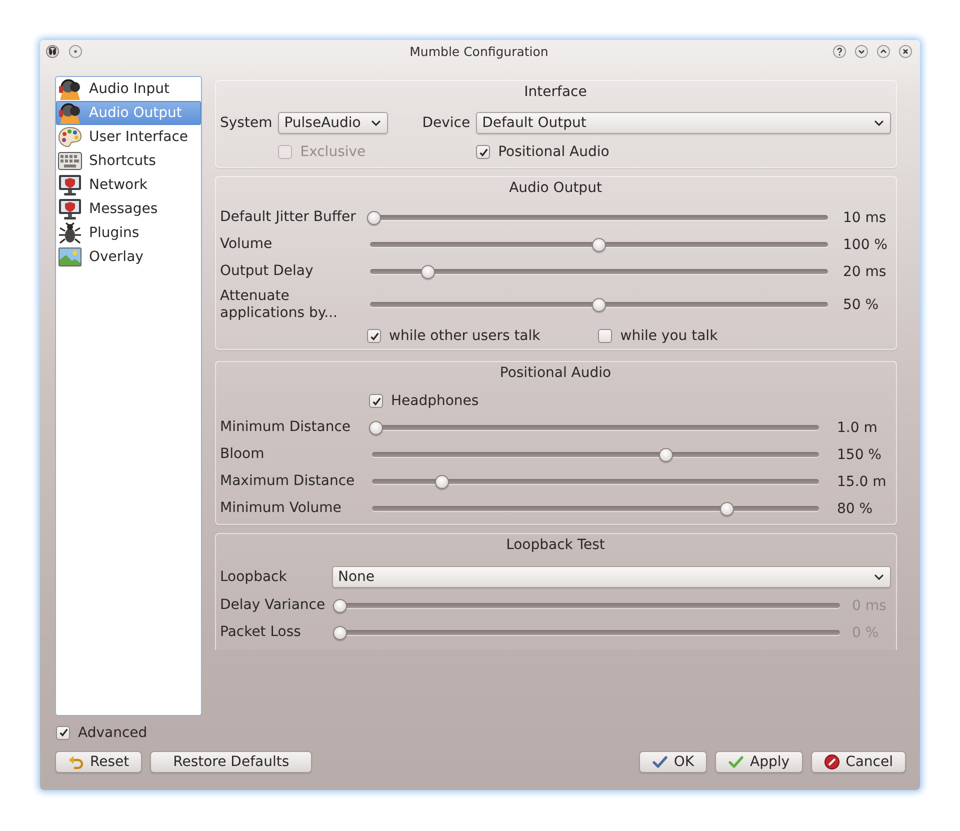 The width and height of the screenshot is (960, 831). I want to click on reset-button: Reset, so click(98, 762).